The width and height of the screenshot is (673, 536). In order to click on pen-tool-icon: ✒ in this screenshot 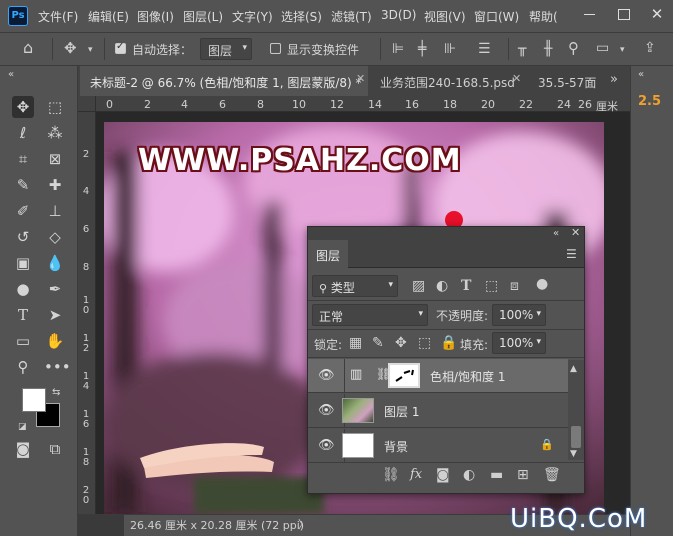, I will do `click(55, 289)`.